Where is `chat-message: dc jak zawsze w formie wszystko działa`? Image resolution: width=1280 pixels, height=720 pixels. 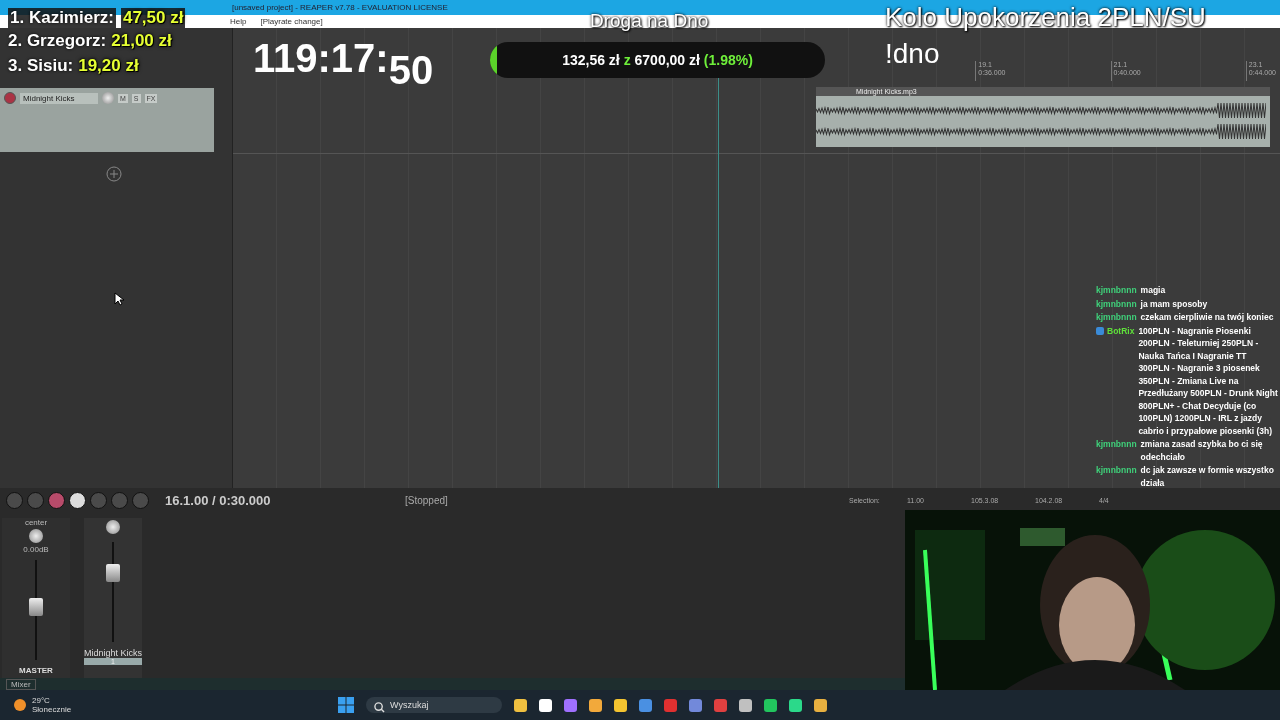
chat-message: dc jak zawsze w formie wszystko działa is located at coordinates (1207, 476).